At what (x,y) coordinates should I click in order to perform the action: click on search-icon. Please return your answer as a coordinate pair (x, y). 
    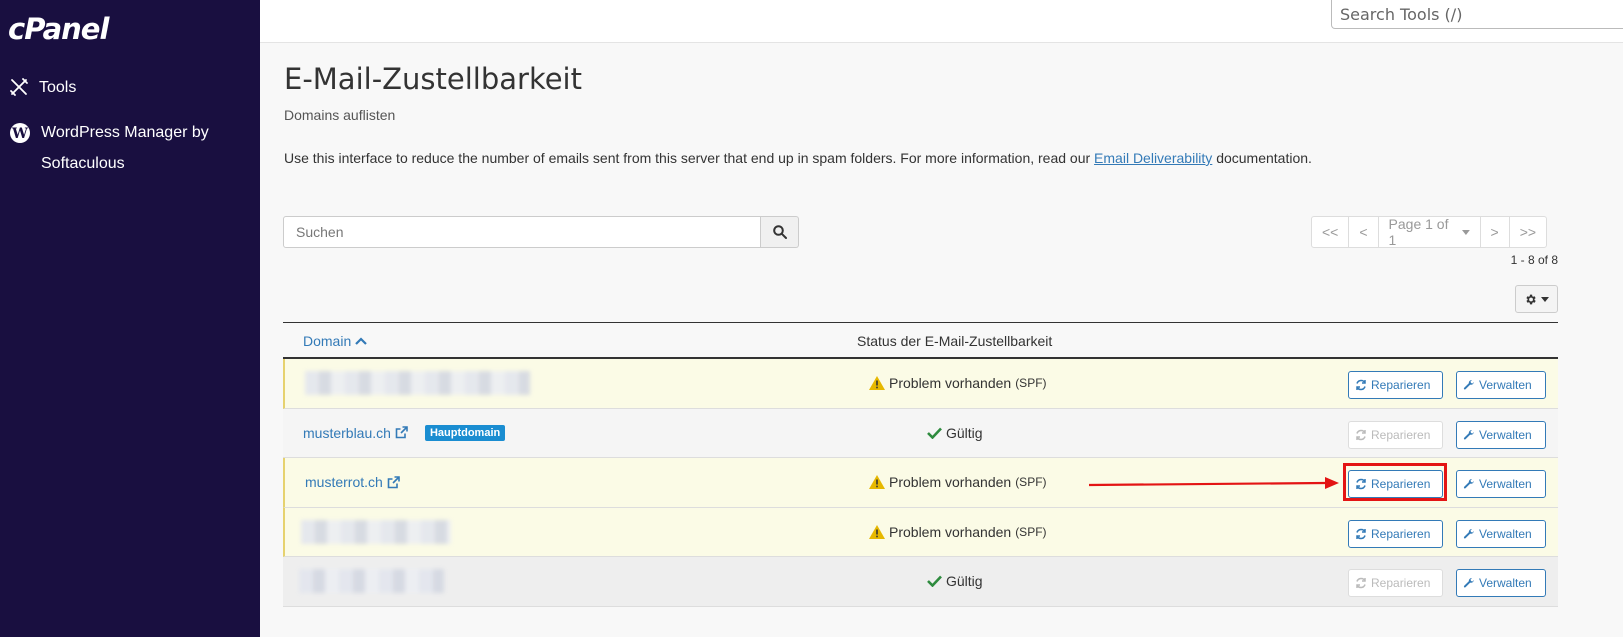
    Looking at the image, I should click on (779, 232).